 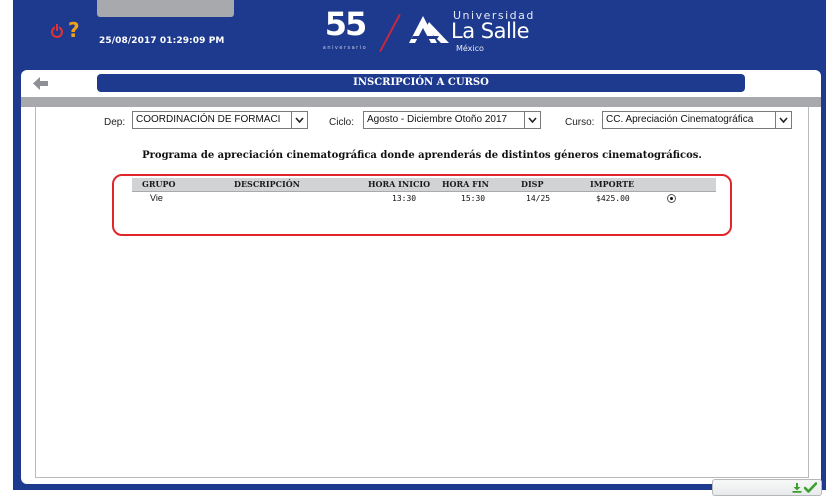 What do you see at coordinates (797, 488) in the screenshot?
I see `download-icon` at bounding box center [797, 488].